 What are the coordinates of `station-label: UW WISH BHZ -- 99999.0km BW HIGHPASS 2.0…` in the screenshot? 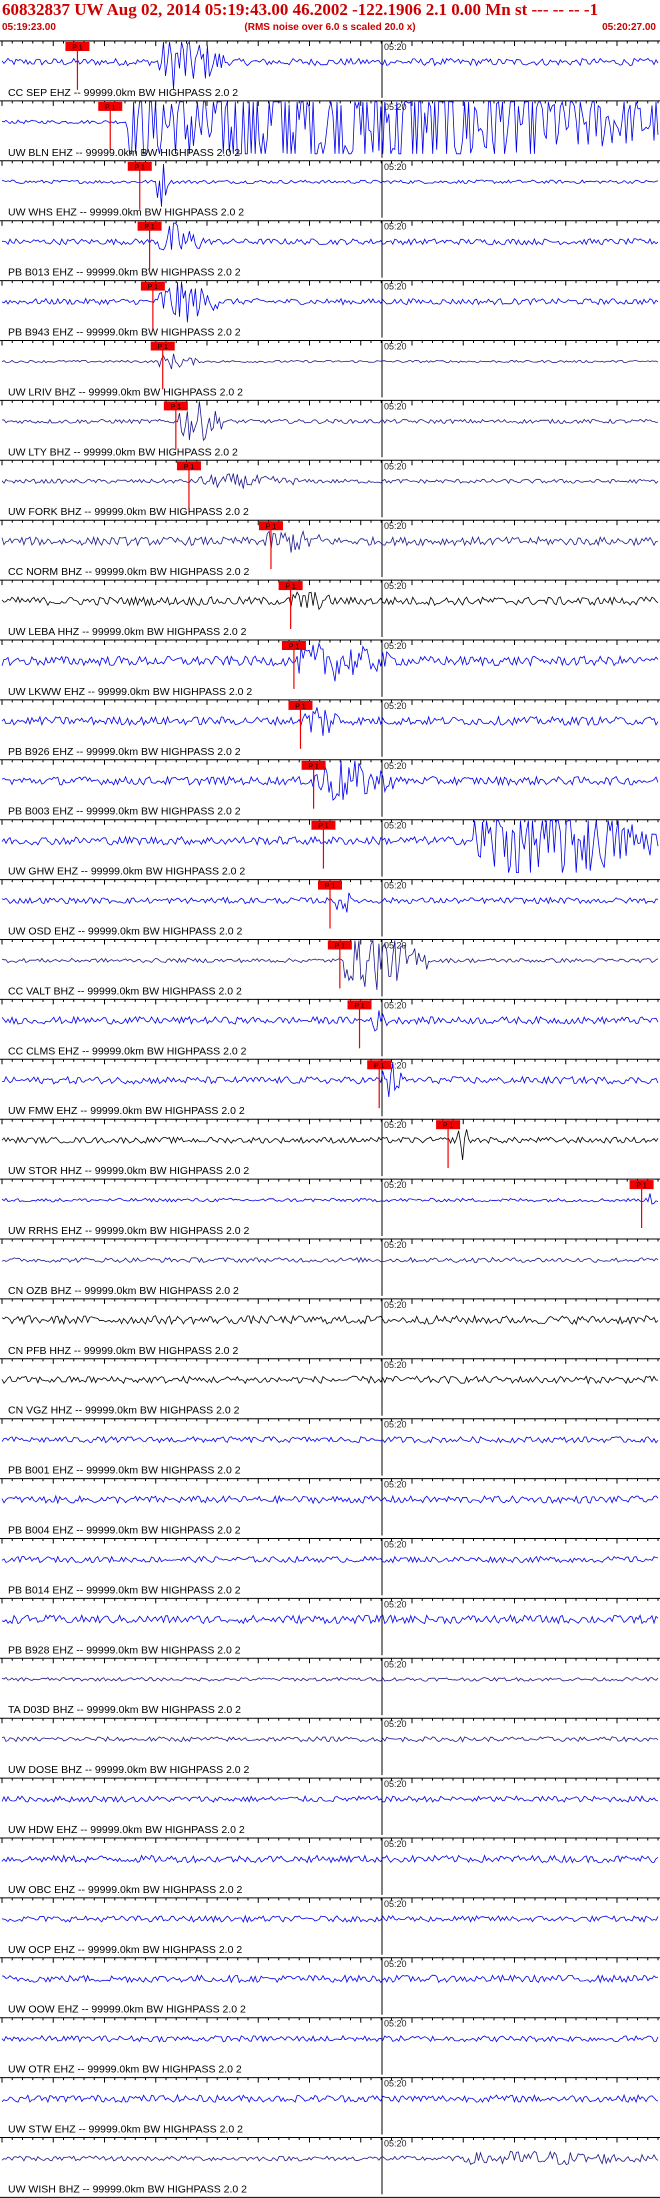 It's located at (127, 2189).